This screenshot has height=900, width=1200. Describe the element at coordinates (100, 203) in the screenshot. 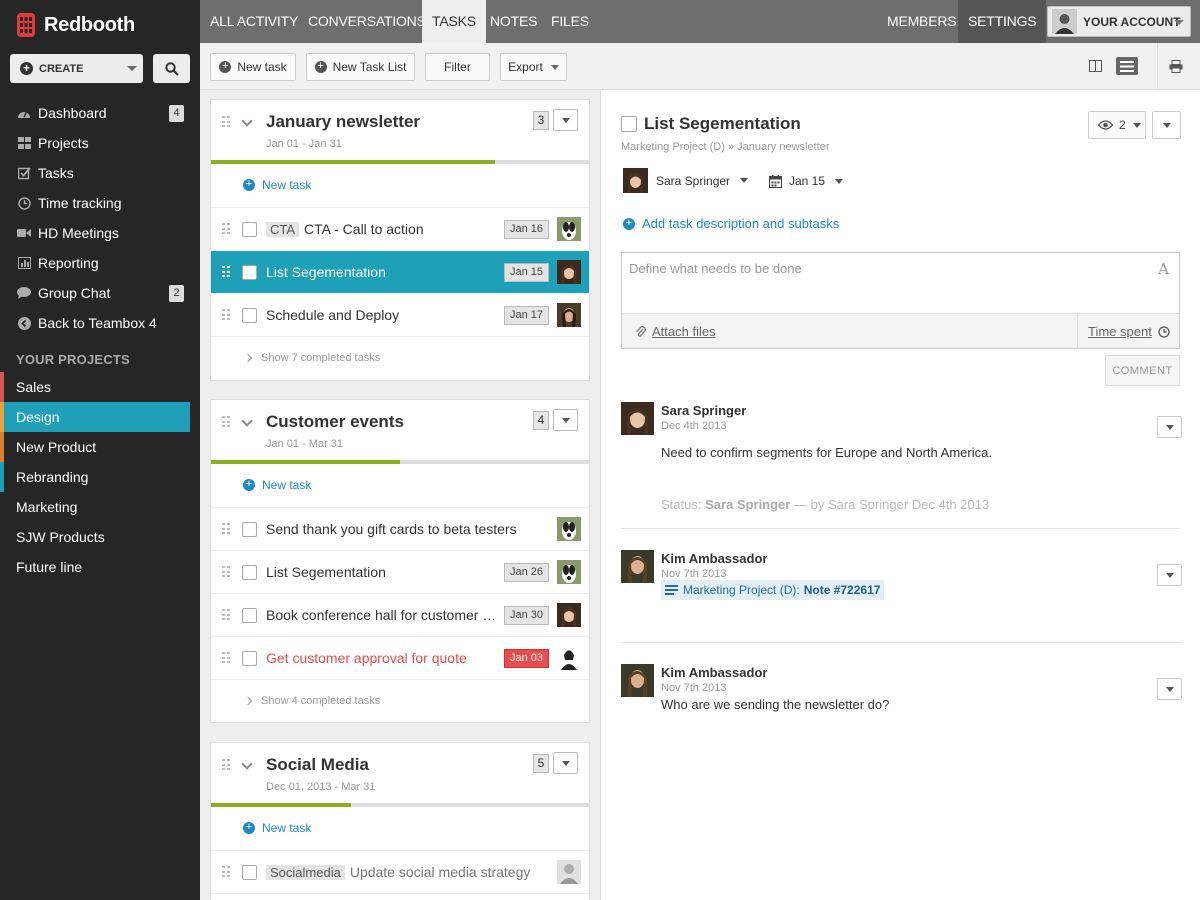

I see `nav-time-tracking: Time tracking` at that location.